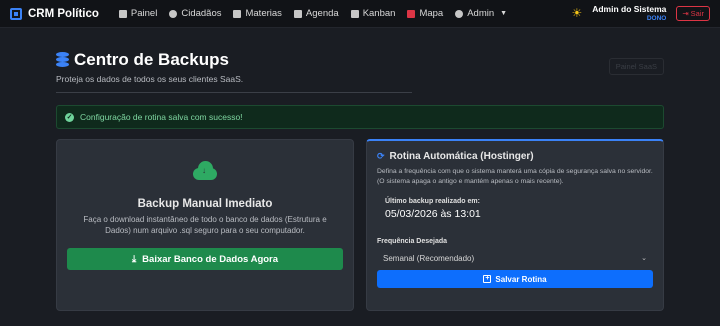  What do you see at coordinates (63, 13) in the screenshot?
I see `brand-name: CRM Político` at bounding box center [63, 13].